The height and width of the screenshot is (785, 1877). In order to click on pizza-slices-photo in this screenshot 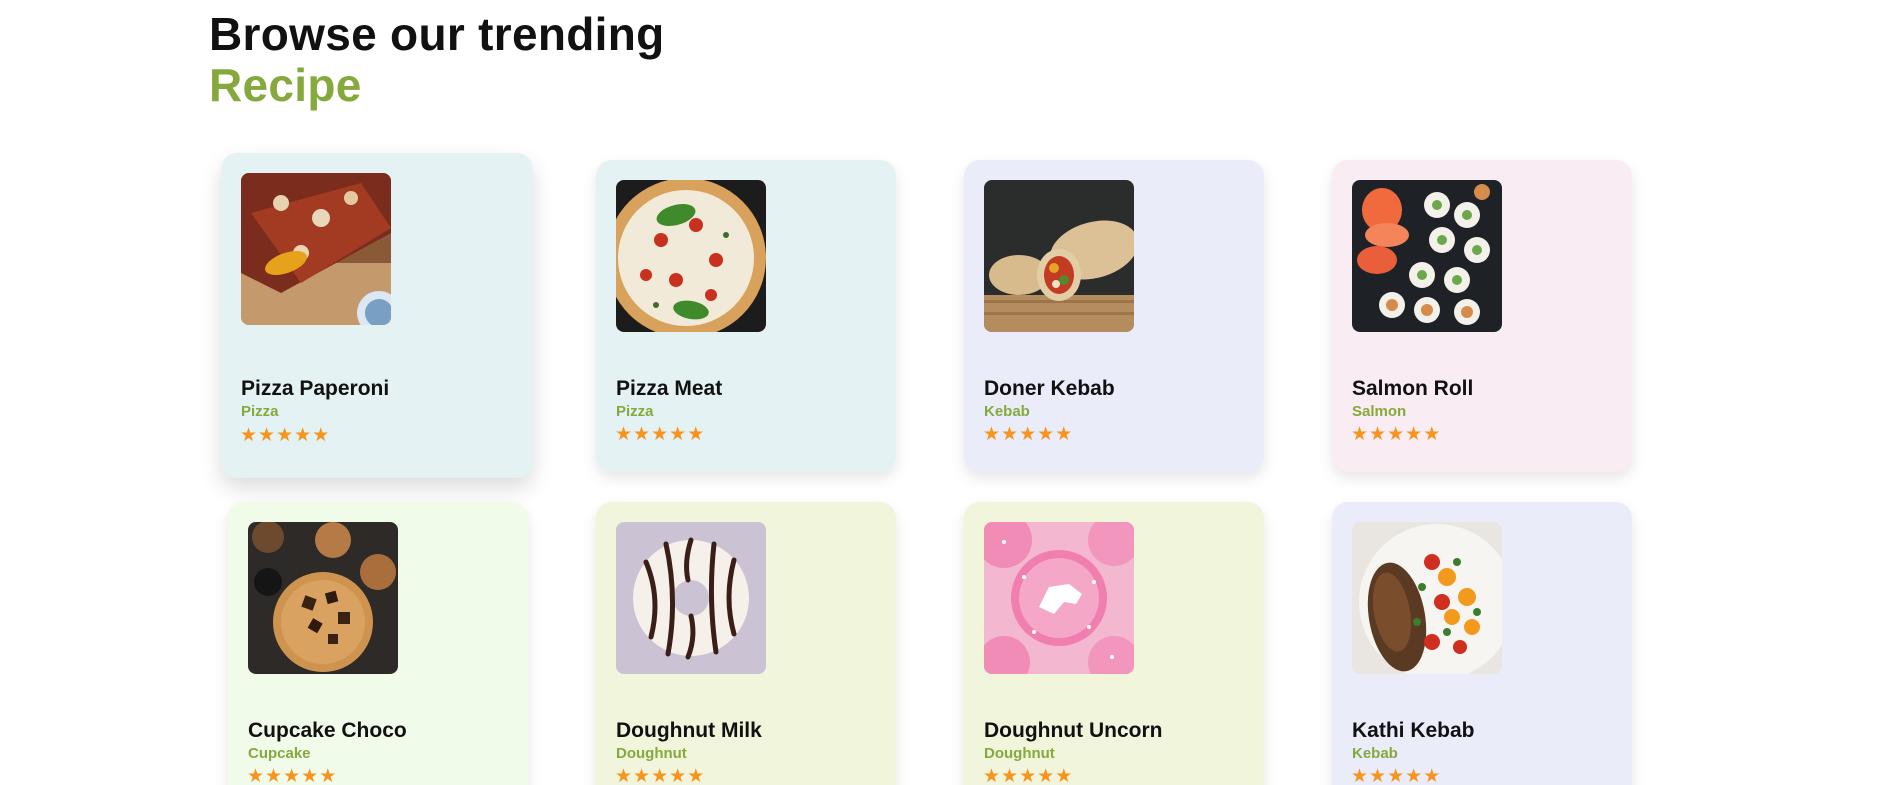, I will do `click(316, 249)`.